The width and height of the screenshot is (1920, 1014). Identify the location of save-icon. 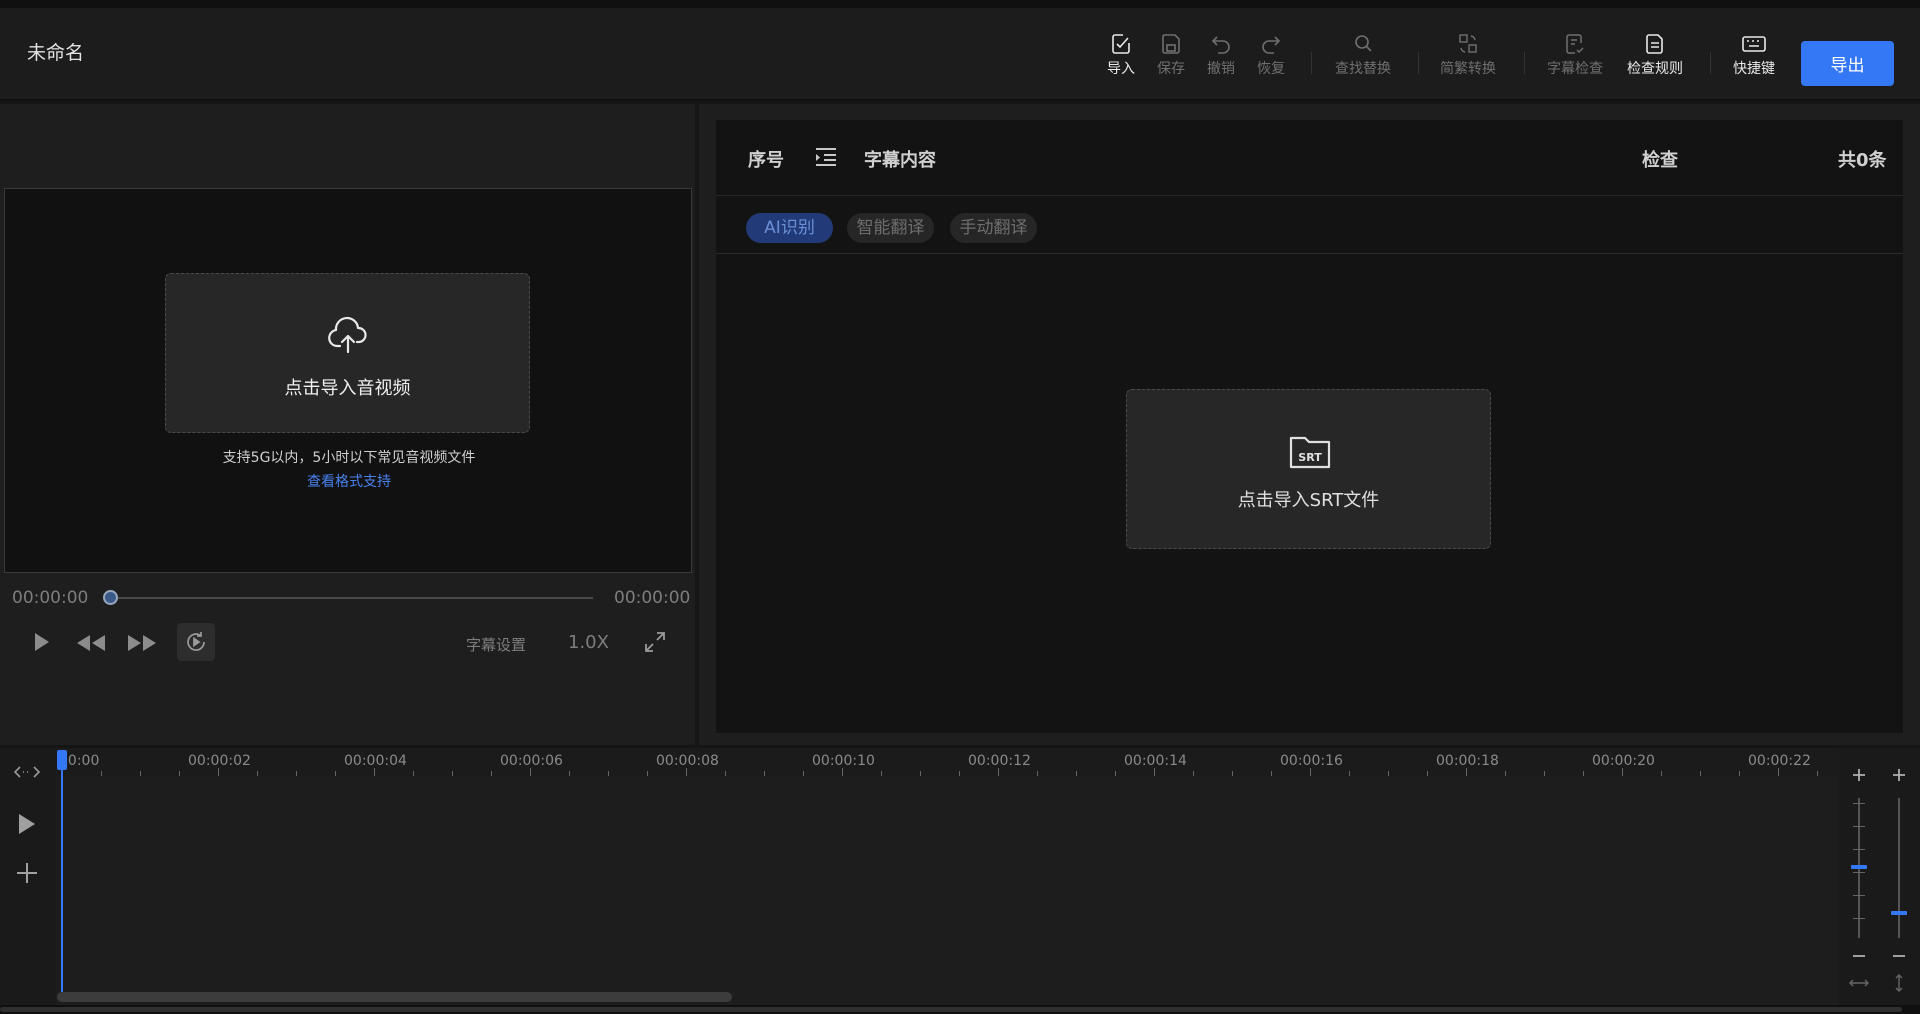
(1171, 44).